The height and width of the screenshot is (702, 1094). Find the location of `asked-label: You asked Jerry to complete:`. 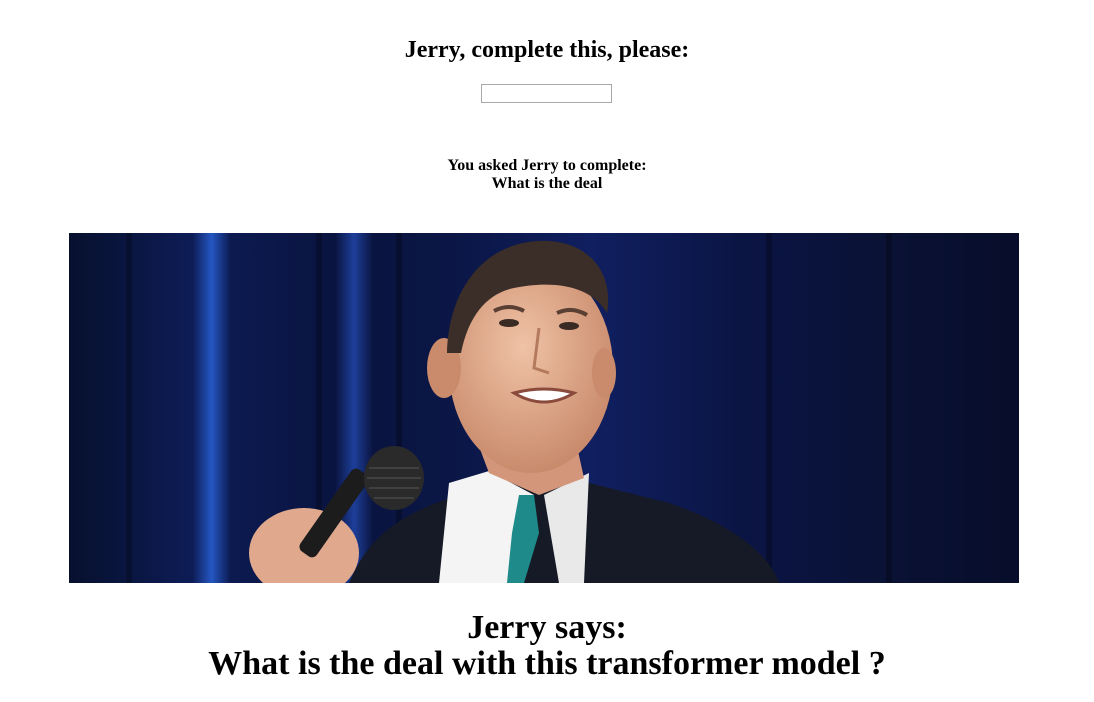

asked-label: You asked Jerry to complete: is located at coordinates (547, 165).